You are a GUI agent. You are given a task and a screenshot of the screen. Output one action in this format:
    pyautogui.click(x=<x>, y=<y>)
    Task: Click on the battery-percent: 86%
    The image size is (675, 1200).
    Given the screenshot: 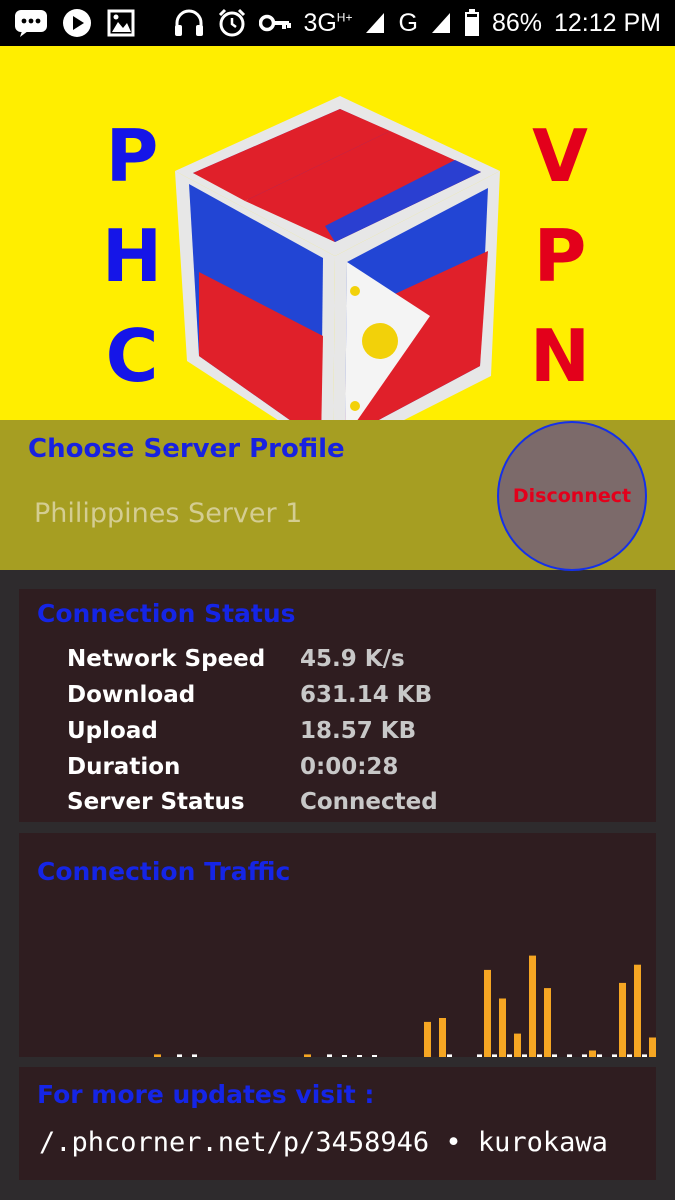 What is the action you would take?
    pyautogui.click(x=516, y=22)
    